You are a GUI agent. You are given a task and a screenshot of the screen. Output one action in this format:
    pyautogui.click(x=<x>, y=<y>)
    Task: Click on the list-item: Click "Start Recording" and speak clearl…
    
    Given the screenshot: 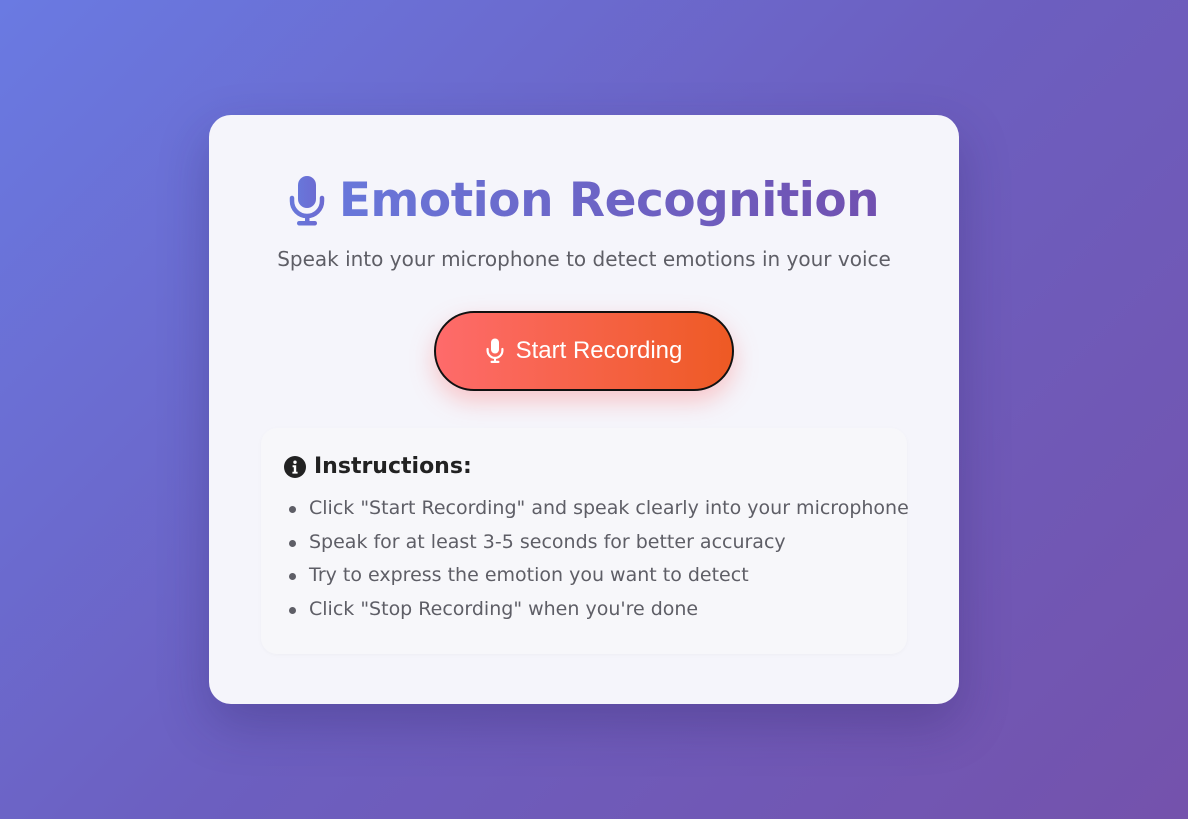 What is the action you would take?
    pyautogui.click(x=596, y=509)
    